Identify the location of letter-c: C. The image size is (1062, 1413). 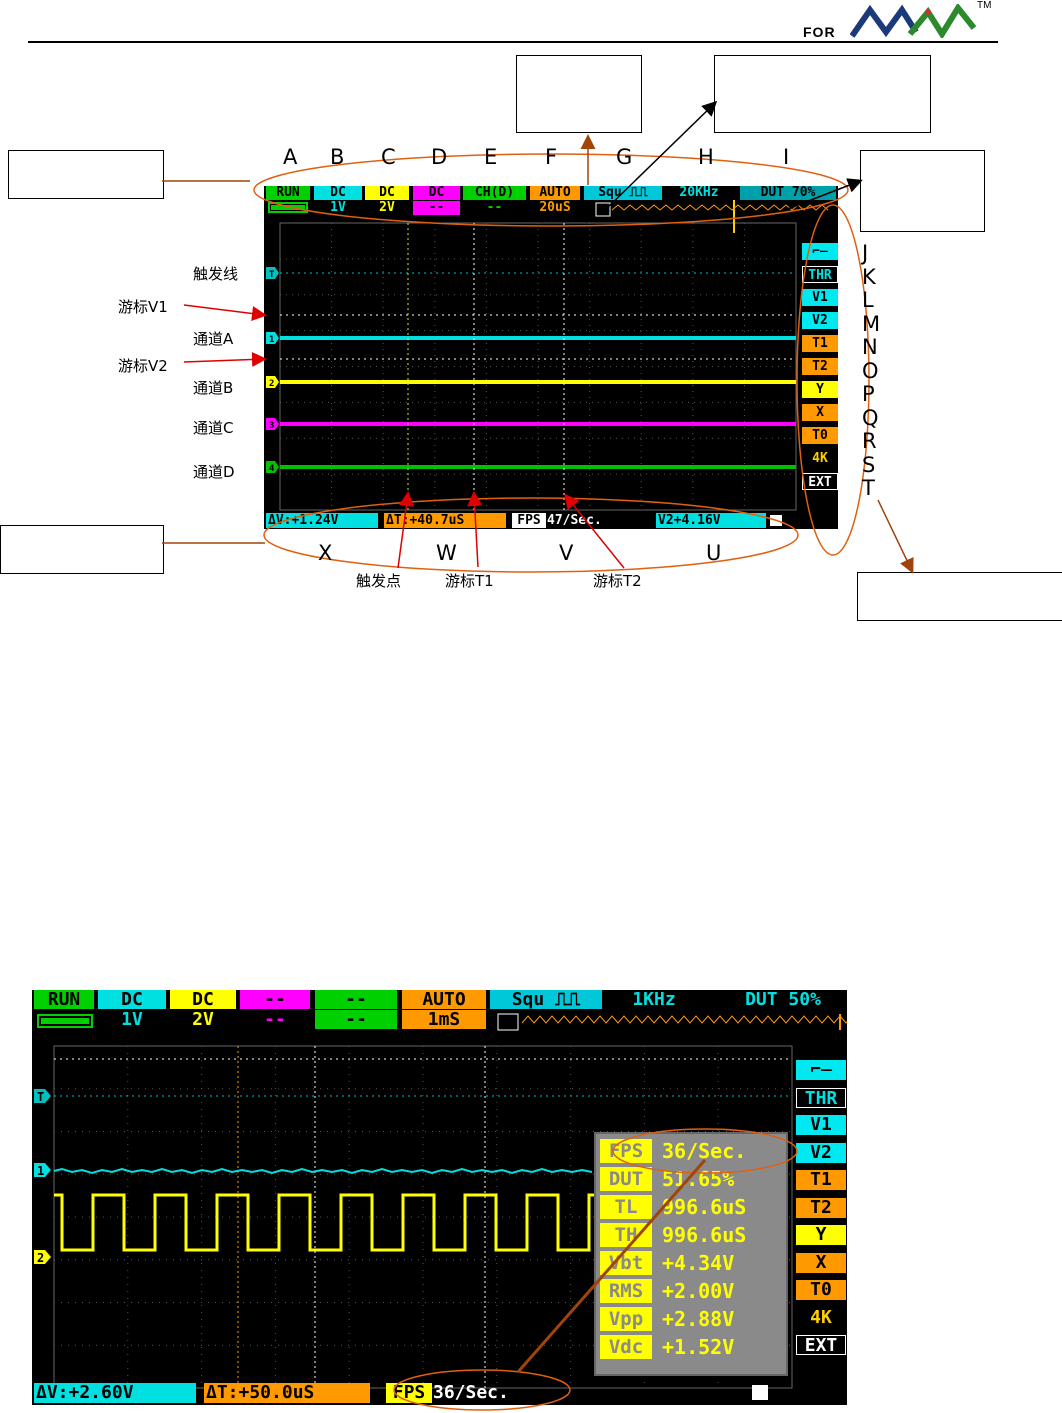
(388, 157).